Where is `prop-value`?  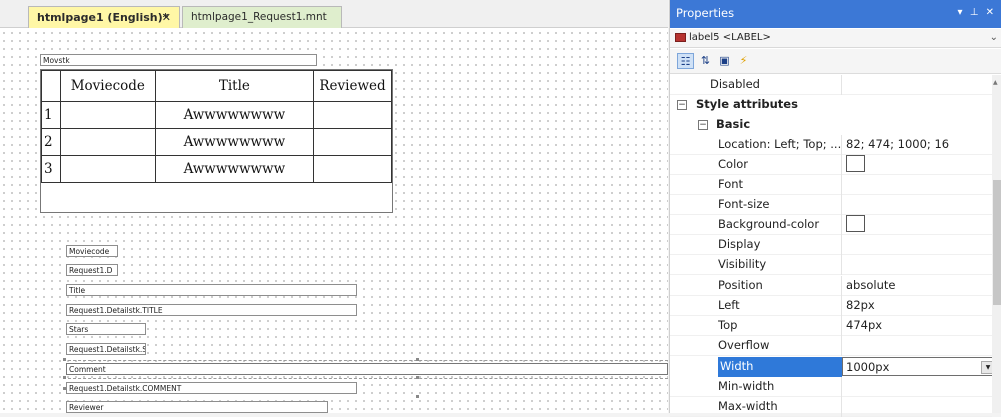 prop-value is located at coordinates (916, 224).